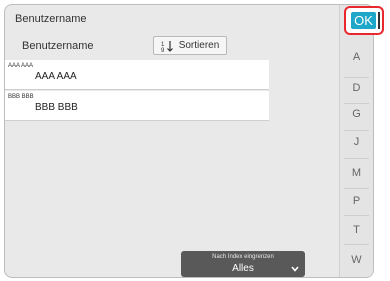 The height and width of the screenshot is (281, 390). What do you see at coordinates (168, 46) in the screenshot?
I see `sort-icon: 1 9` at bounding box center [168, 46].